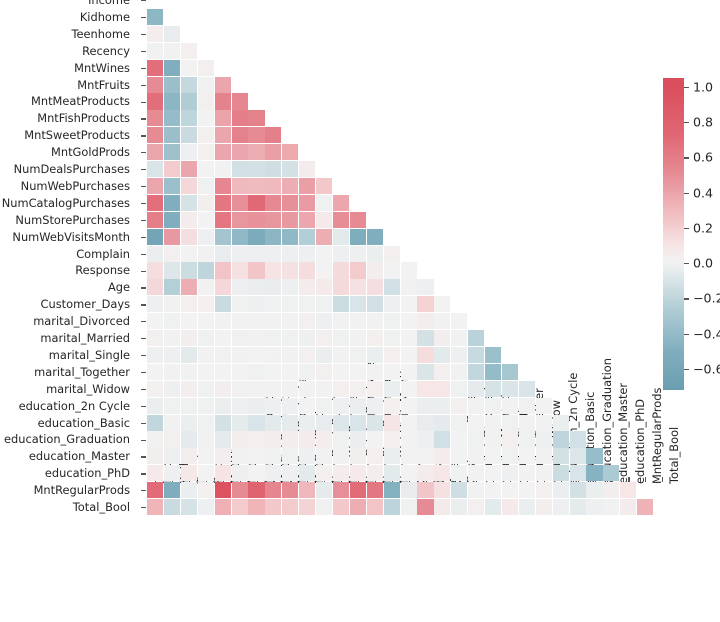  I want to click on y-axis-tick-label: MntMeatProducts, so click(80, 101).